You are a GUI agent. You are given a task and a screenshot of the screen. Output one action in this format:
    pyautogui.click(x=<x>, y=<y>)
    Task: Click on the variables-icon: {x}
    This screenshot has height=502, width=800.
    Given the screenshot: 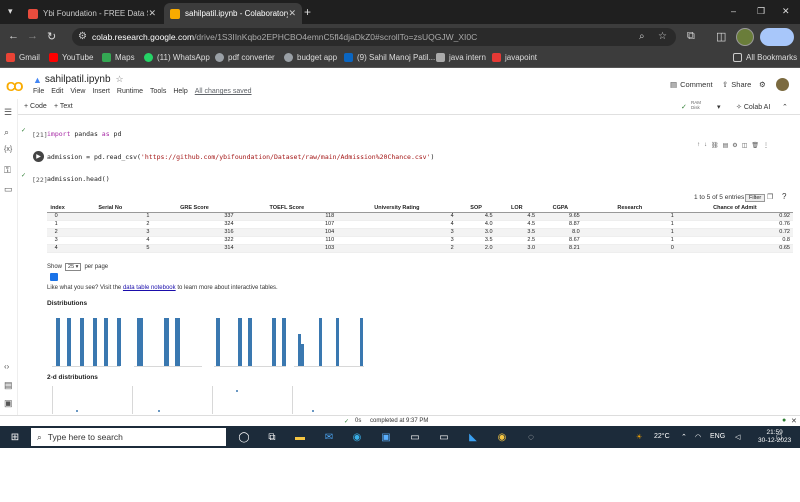 What is the action you would take?
    pyautogui.click(x=8, y=149)
    